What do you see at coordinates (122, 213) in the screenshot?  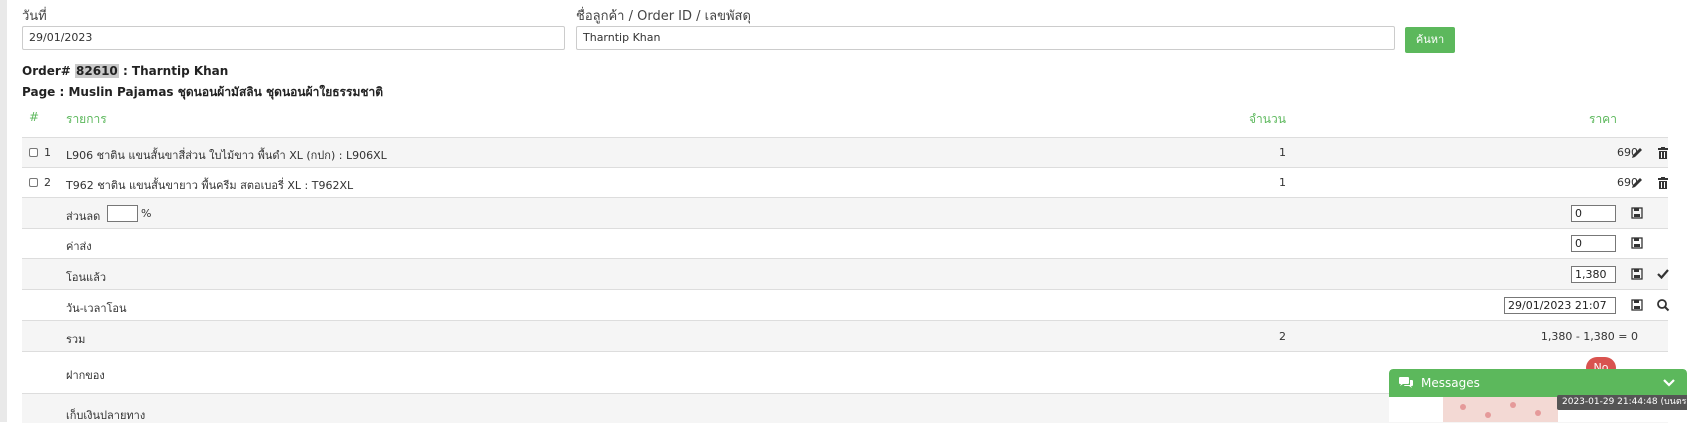 I see `discount-percent-input` at bounding box center [122, 213].